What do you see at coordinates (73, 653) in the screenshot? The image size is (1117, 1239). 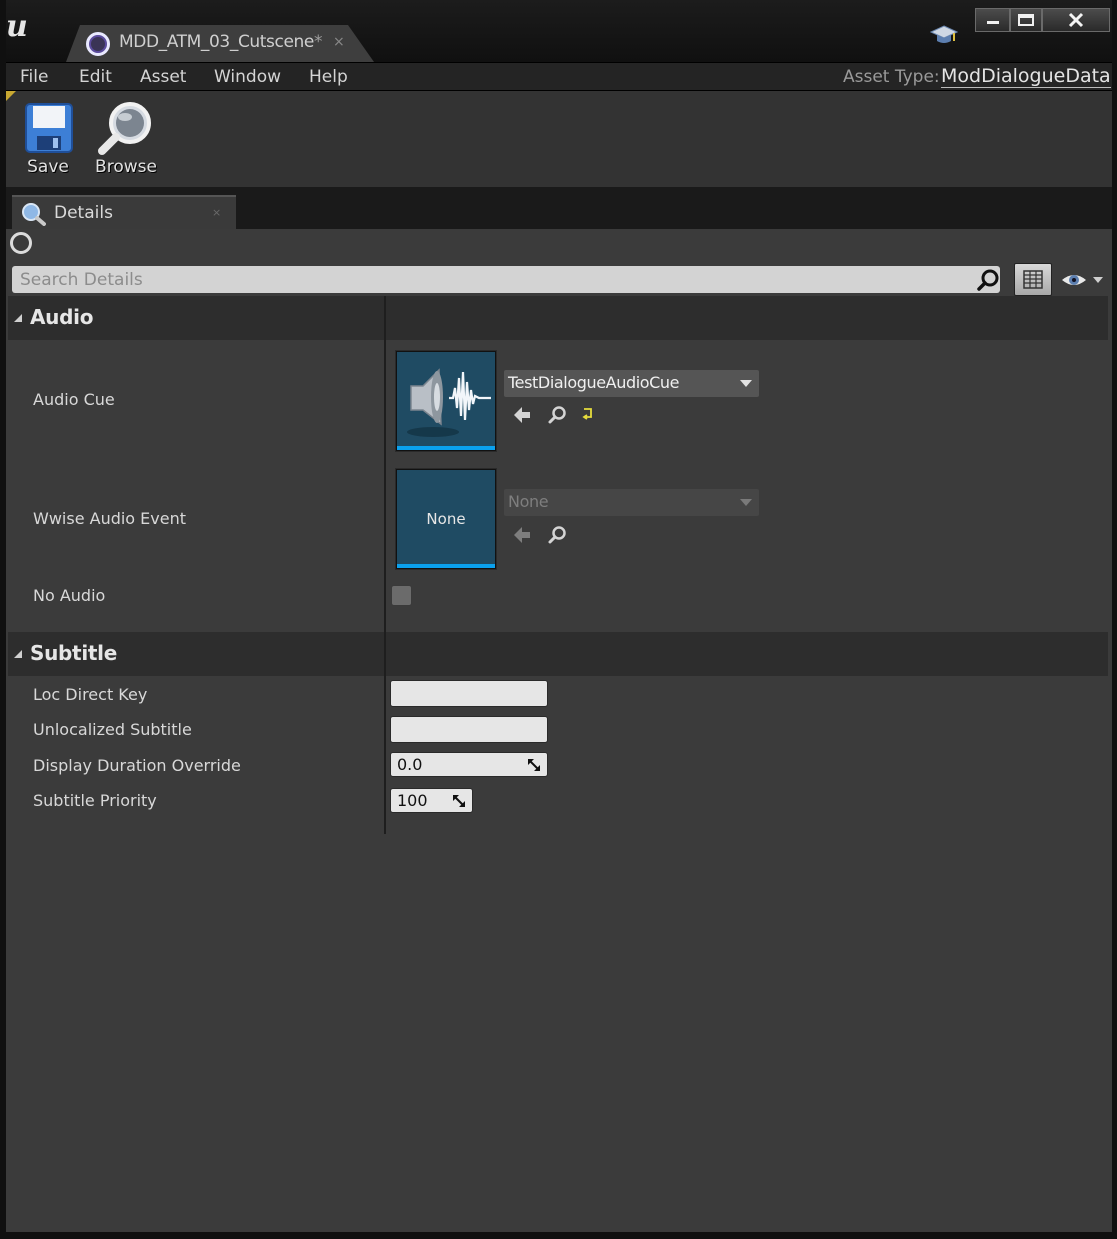 I see `category-subtitle-label: Subtitle` at bounding box center [73, 653].